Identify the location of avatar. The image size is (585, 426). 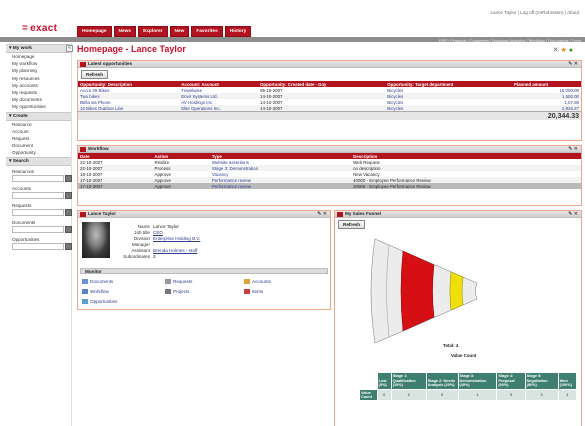
(96, 240).